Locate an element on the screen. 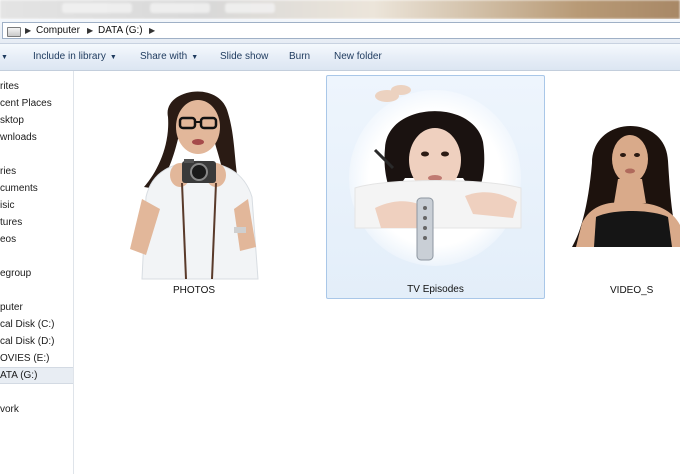 The height and width of the screenshot is (474, 680). nav-item-favorites: rites is located at coordinates (9, 86).